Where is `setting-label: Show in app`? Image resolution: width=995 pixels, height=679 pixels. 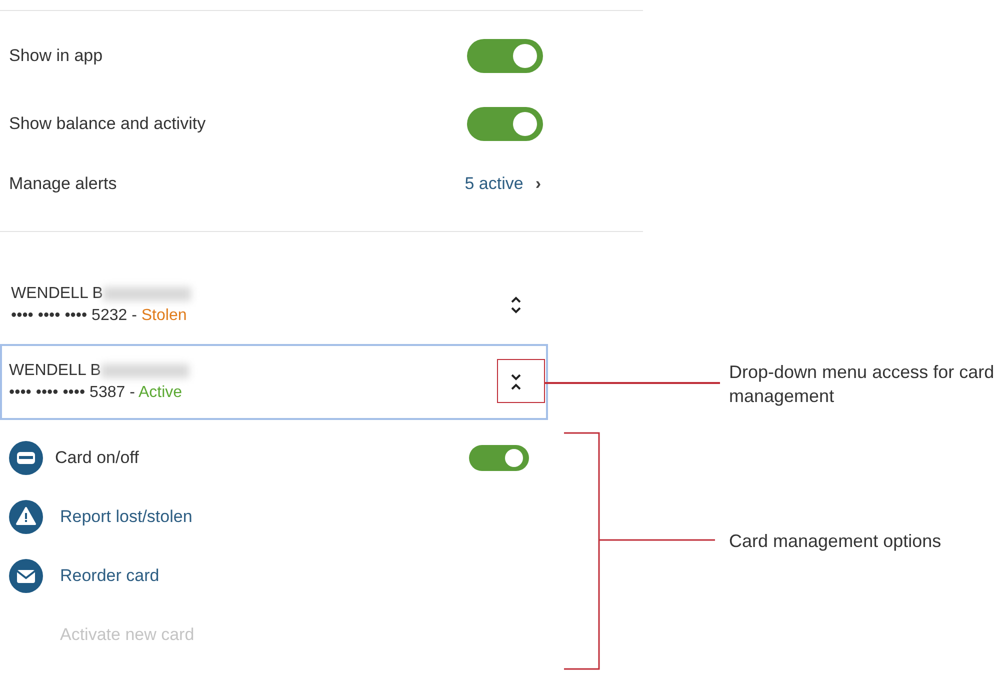
setting-label: Show in app is located at coordinates (56, 56).